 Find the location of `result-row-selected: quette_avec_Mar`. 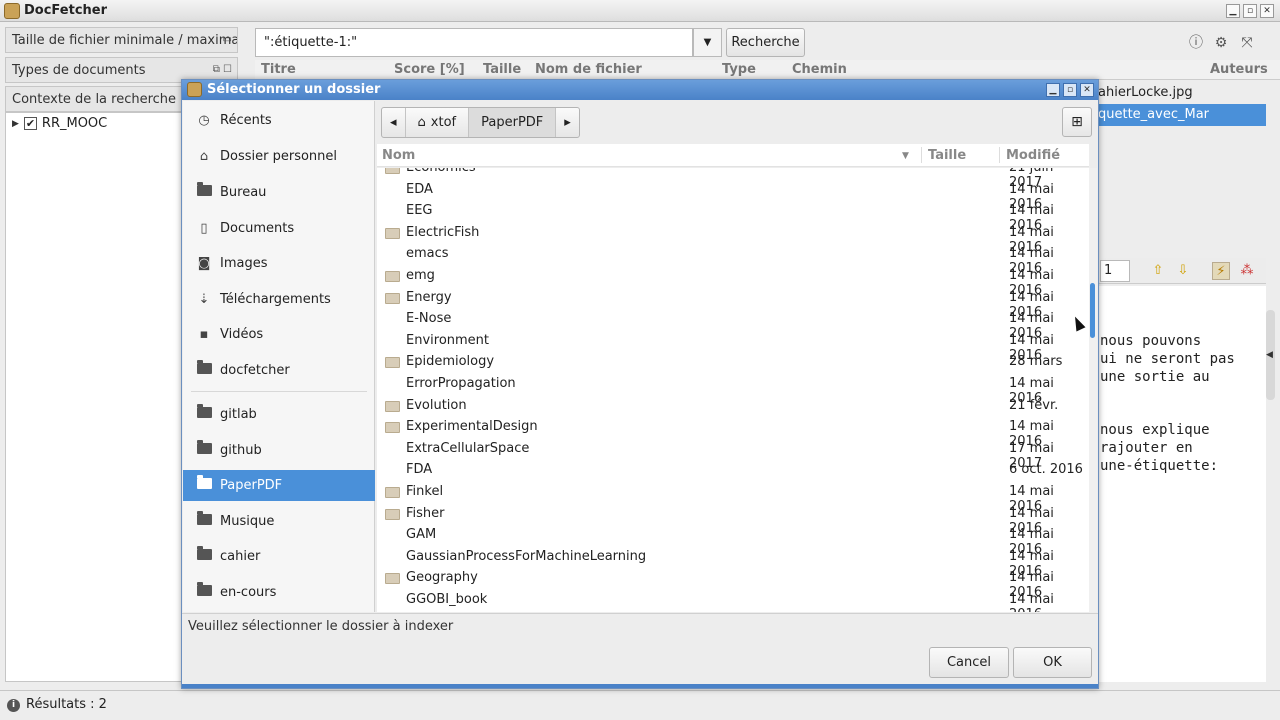

result-row-selected: quette_avec_Mar is located at coordinates (1182, 115).